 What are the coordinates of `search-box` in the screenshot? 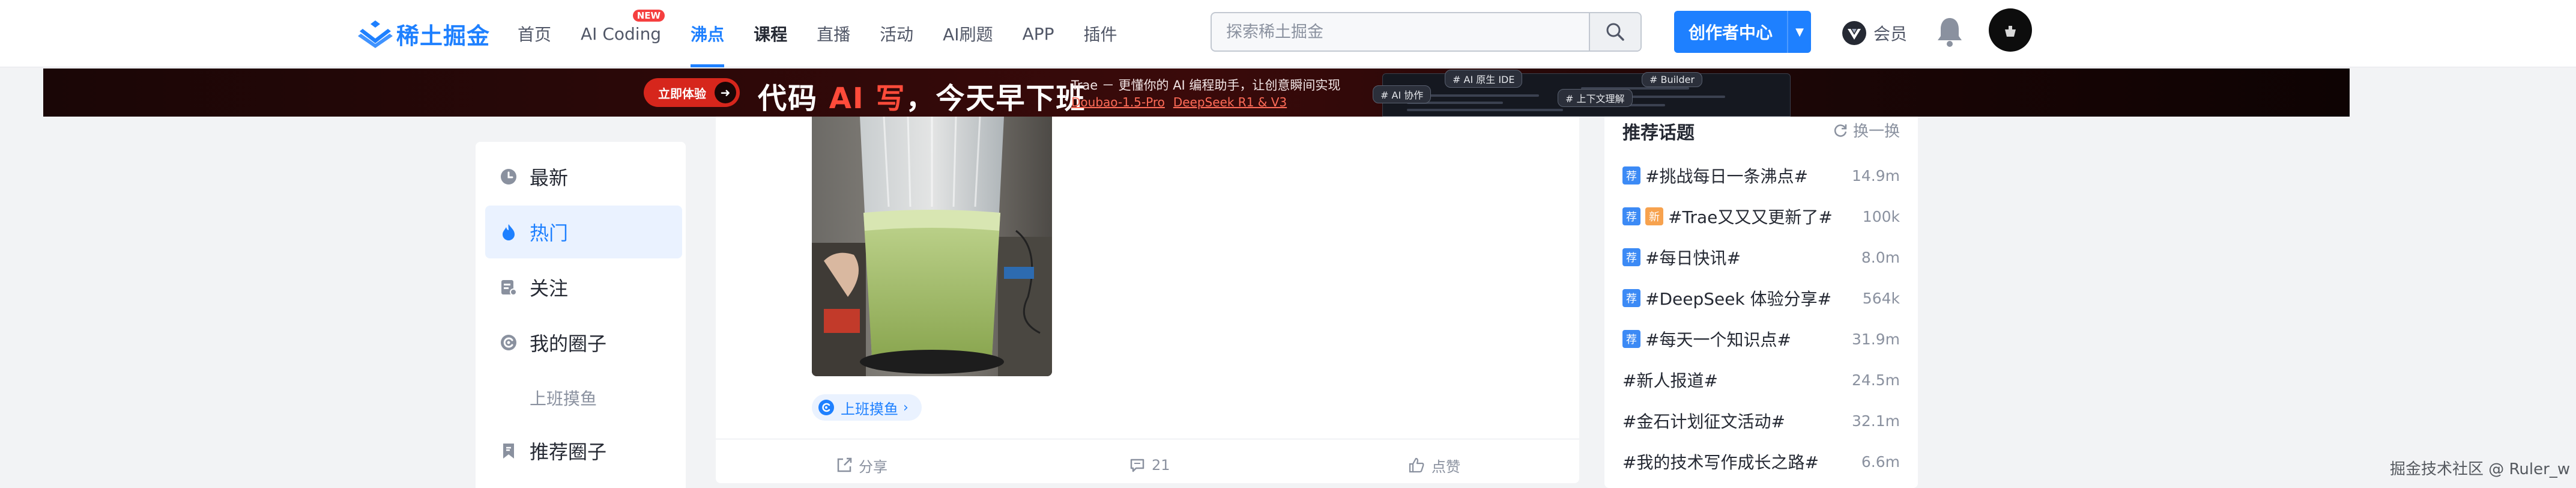 It's located at (1427, 32).